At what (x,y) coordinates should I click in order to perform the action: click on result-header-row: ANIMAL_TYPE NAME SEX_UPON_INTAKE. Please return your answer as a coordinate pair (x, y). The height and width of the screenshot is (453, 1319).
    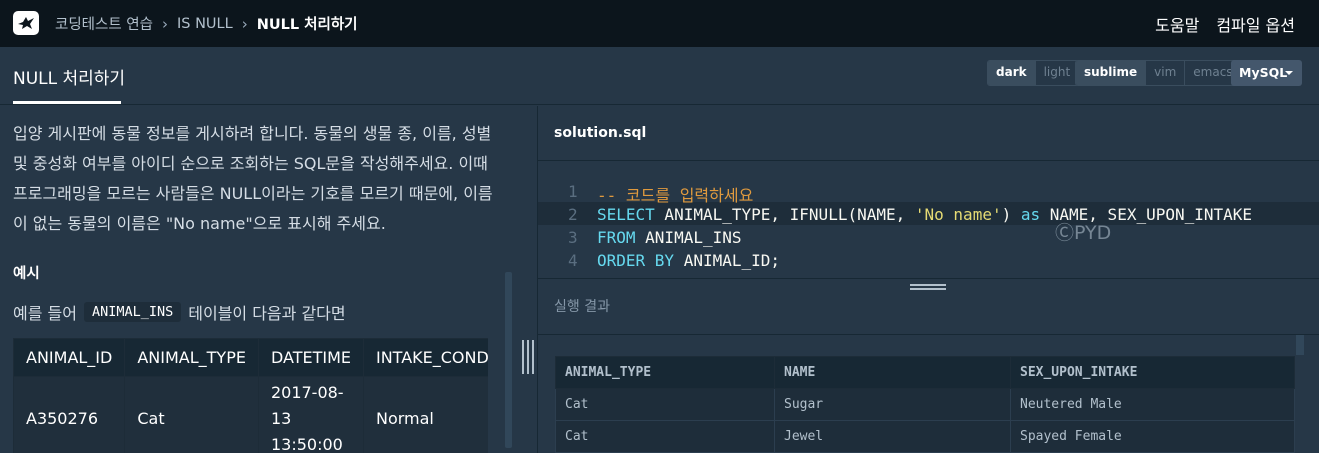
    Looking at the image, I should click on (925, 372).